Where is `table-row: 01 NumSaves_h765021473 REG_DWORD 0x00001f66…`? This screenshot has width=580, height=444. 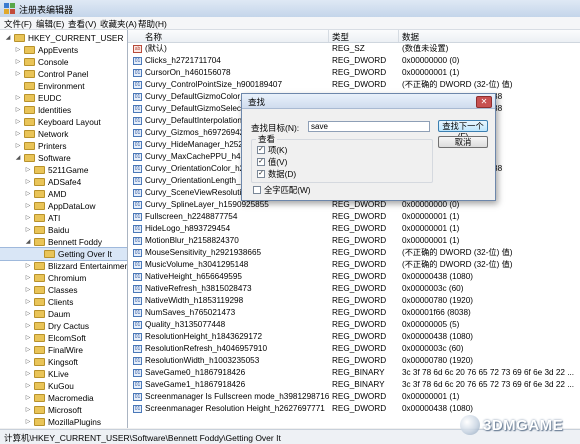
table-row: 01 NumSaves_h765021473 REG_DWORD 0x00001f66… is located at coordinates (354, 313).